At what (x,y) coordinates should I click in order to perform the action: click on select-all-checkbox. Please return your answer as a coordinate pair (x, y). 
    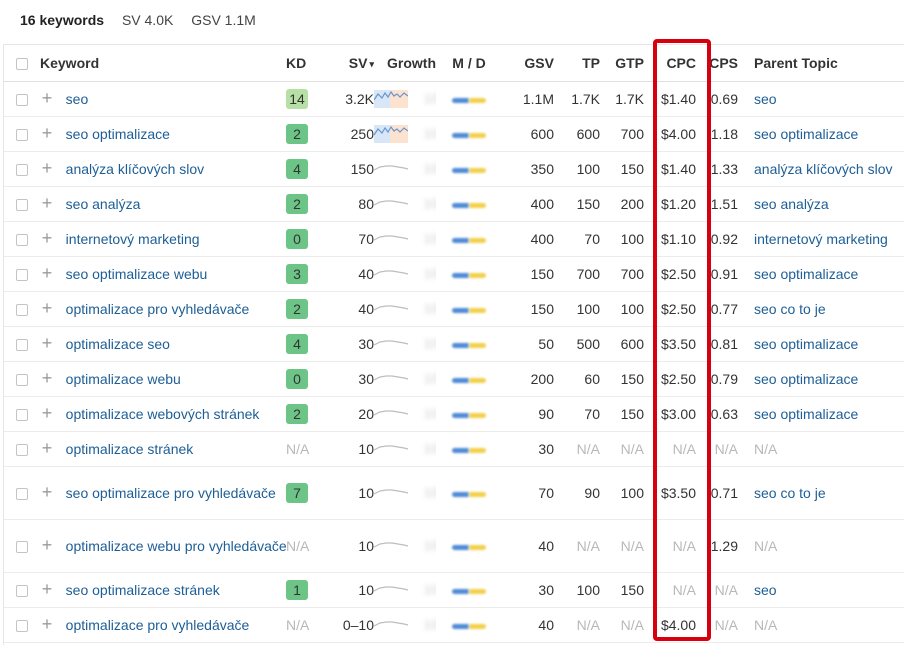
    Looking at the image, I should click on (22, 64).